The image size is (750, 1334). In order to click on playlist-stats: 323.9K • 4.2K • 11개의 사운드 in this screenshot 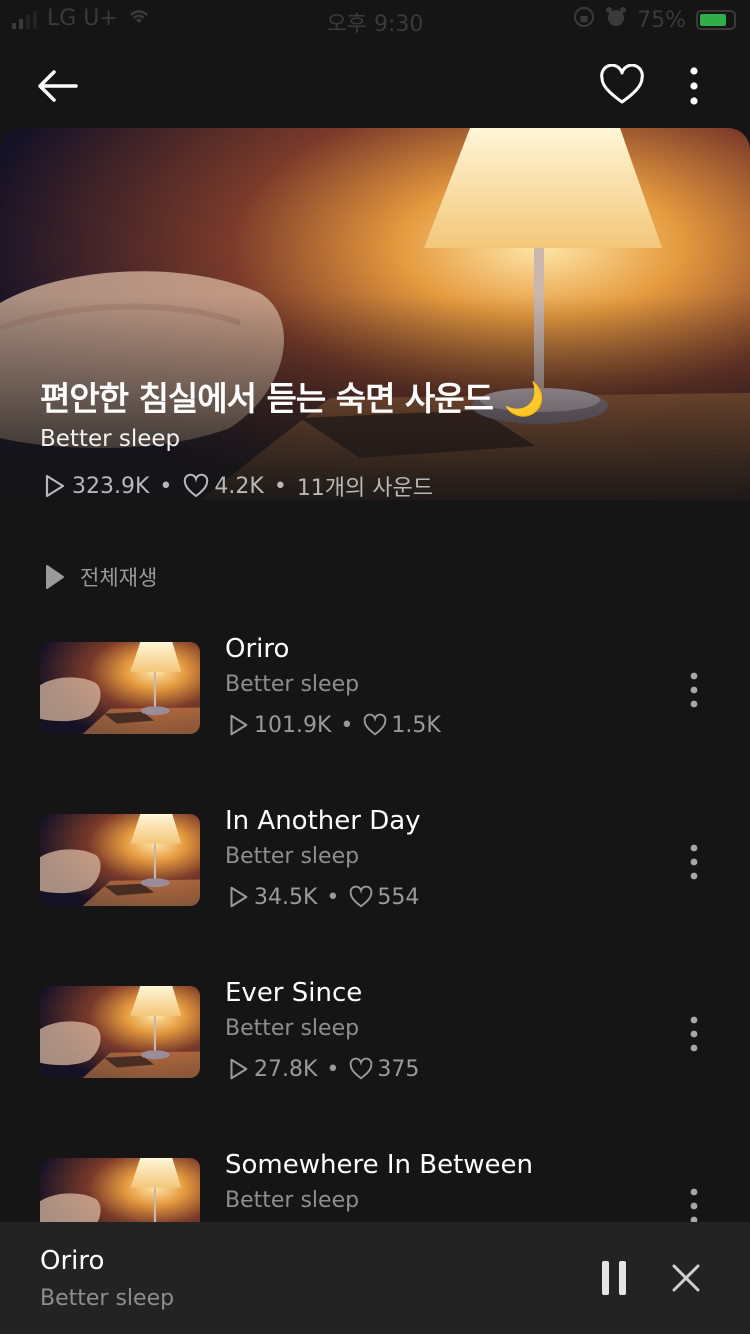, I will do `click(236, 486)`.